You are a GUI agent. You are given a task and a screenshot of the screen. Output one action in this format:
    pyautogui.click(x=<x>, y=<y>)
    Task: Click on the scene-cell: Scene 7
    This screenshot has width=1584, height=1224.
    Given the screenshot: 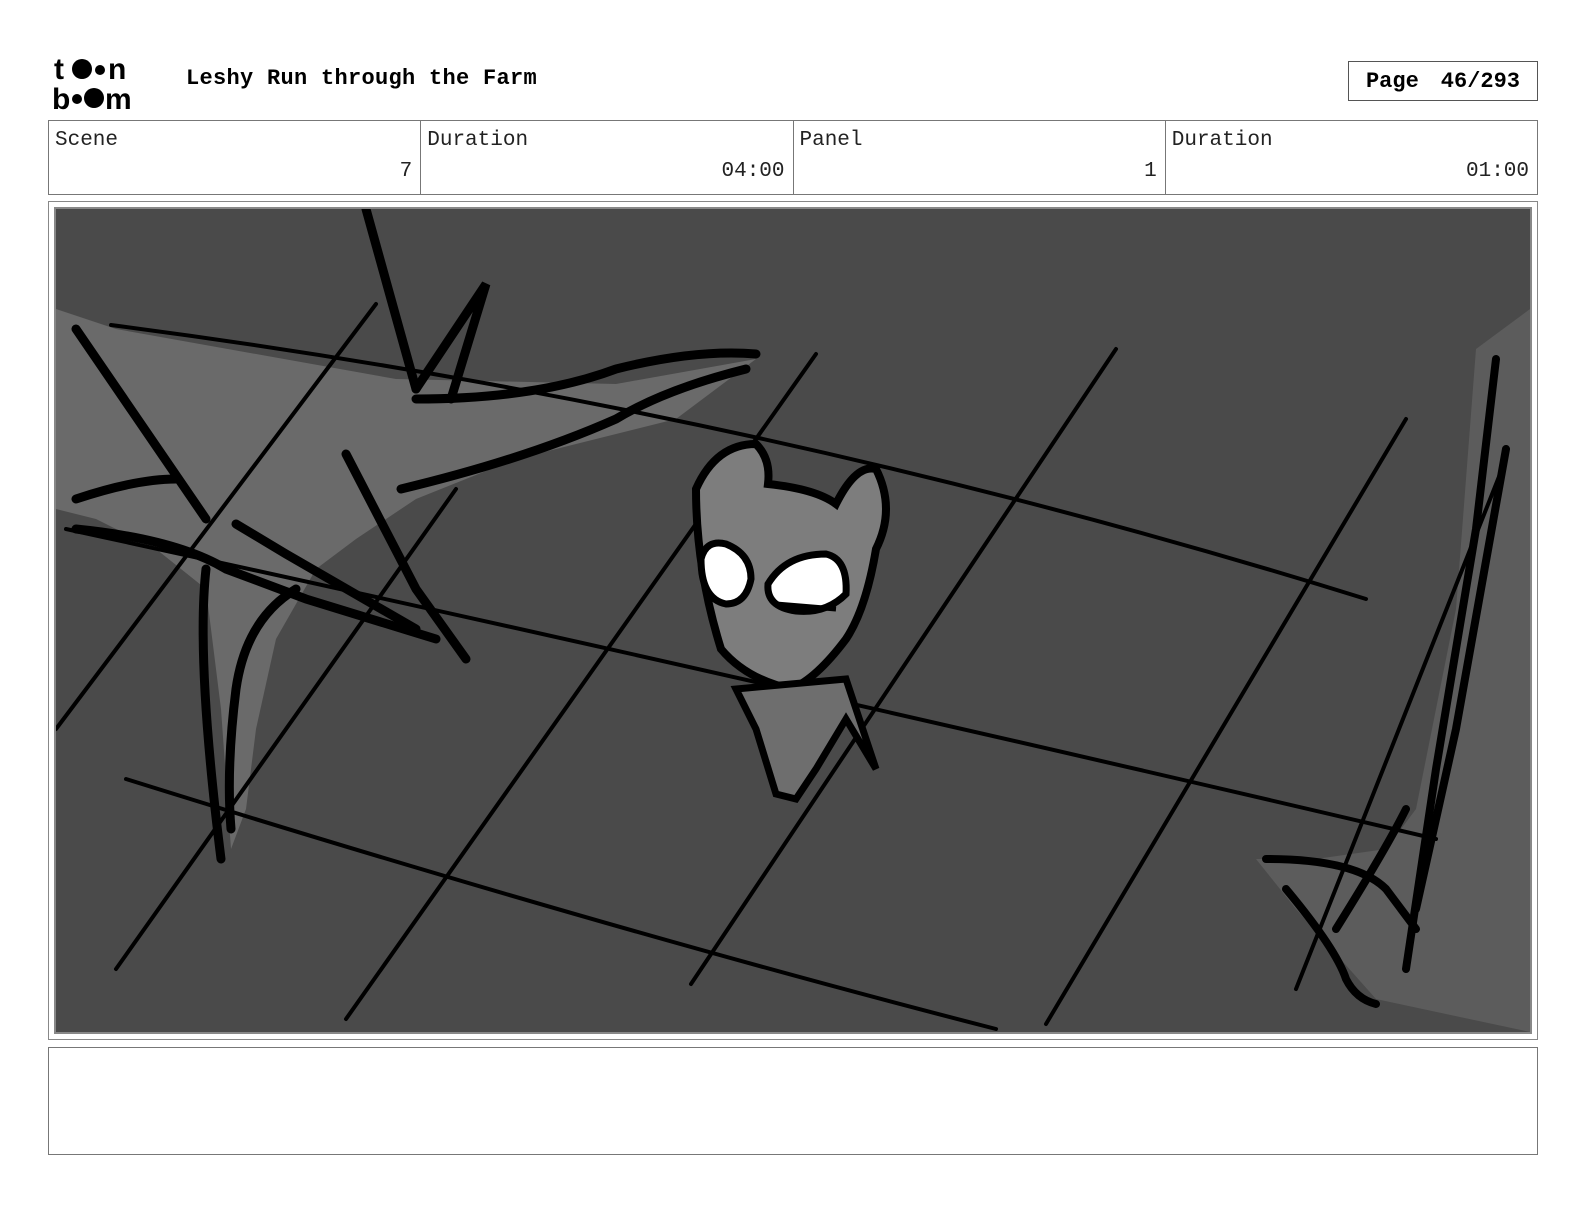 What is the action you would take?
    pyautogui.click(x=235, y=157)
    